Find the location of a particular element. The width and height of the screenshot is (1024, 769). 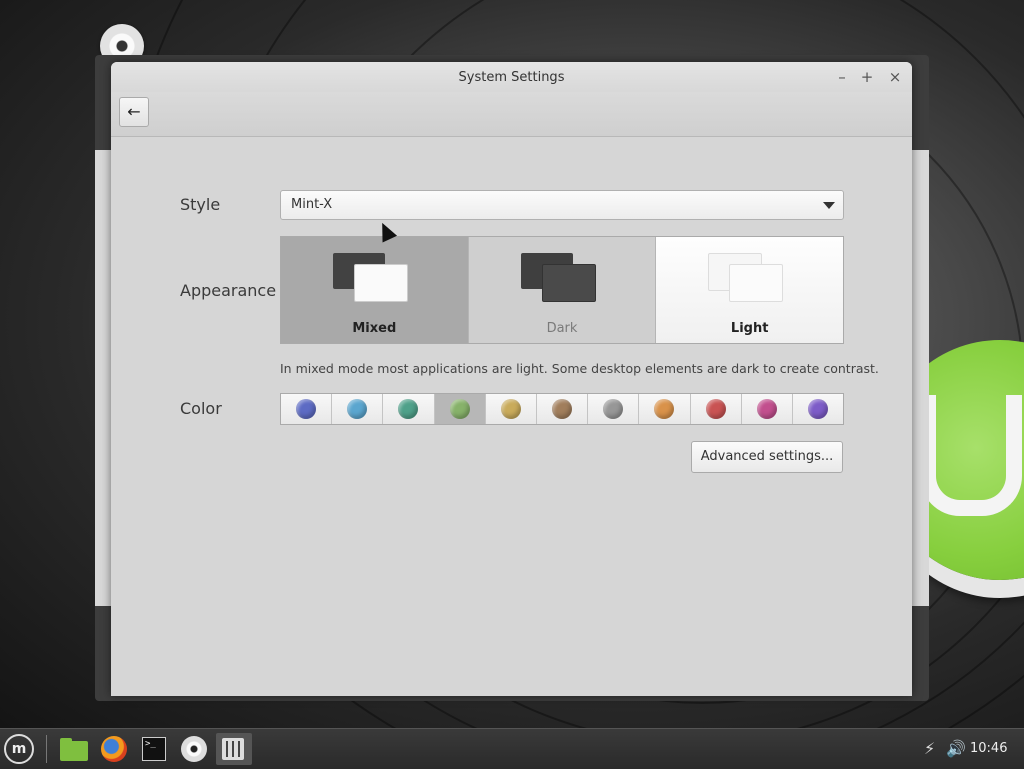

disc-icon is located at coordinates (194, 749).